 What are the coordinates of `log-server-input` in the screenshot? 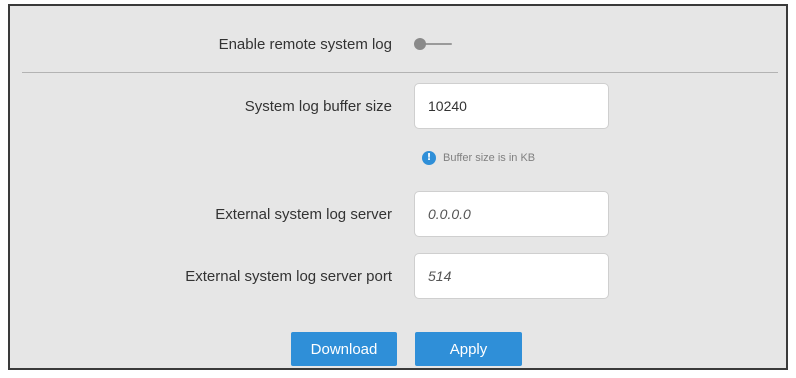 It's located at (511, 214).